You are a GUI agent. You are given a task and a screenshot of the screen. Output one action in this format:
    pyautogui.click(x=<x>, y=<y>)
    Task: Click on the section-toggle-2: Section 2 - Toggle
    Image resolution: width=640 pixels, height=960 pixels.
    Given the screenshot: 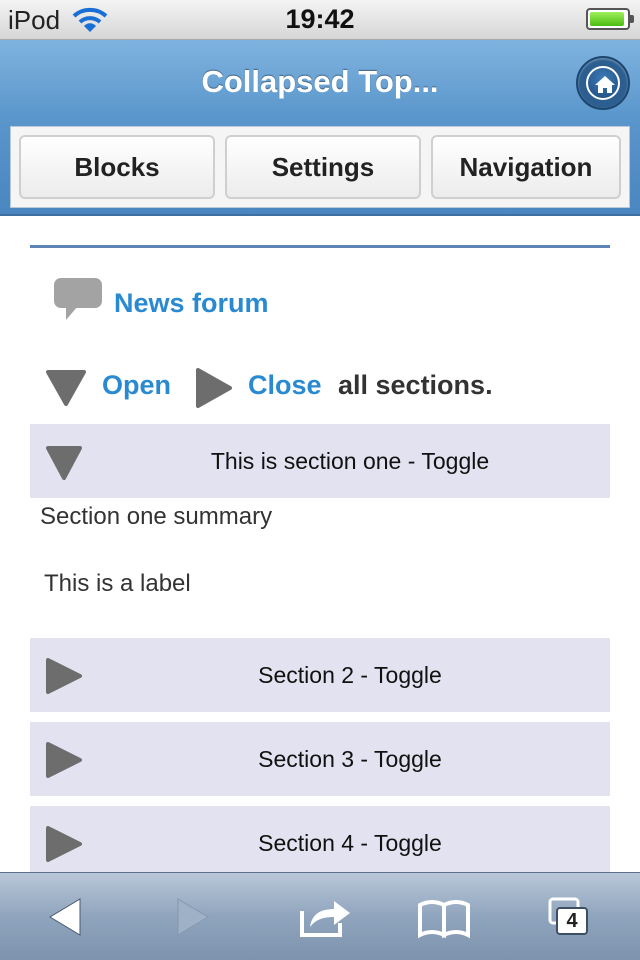 What is the action you would take?
    pyautogui.click(x=320, y=675)
    